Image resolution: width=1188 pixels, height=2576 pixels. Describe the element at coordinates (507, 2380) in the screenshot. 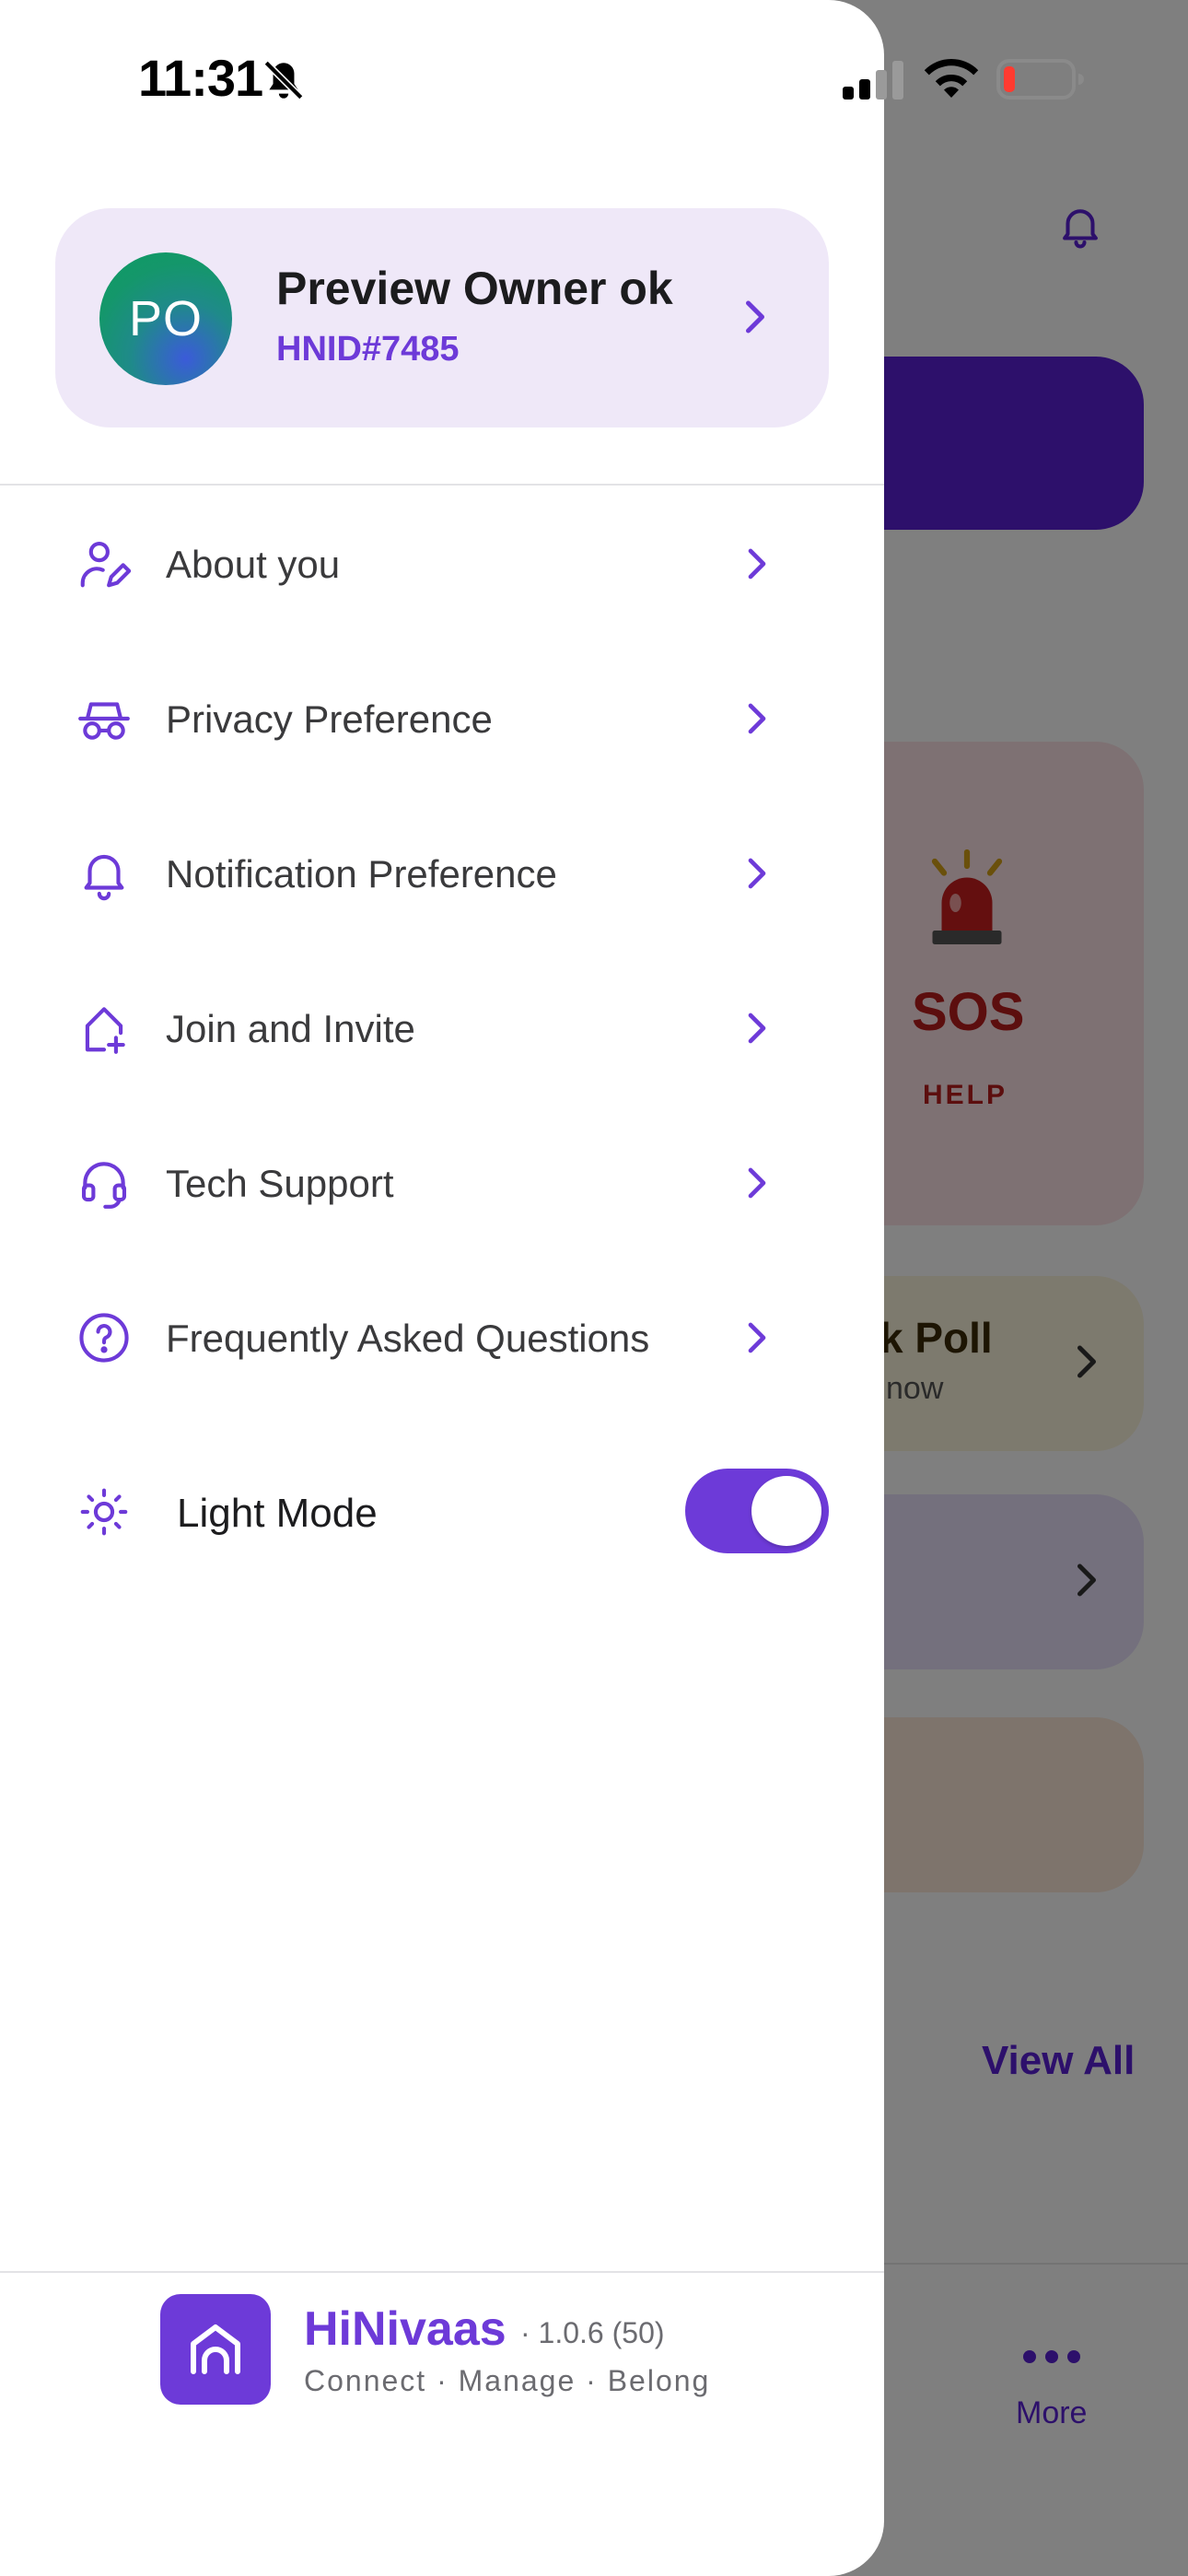

I see `app-tagline: Connect · Manage · Belong` at that location.